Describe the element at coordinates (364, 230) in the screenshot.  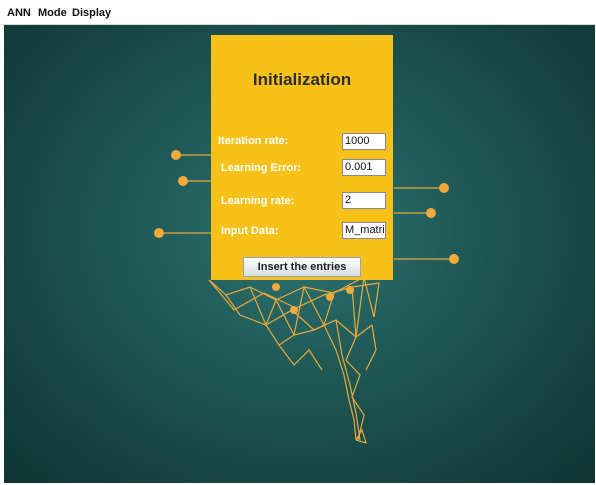
I see `input-data-field: M_matrice` at that location.